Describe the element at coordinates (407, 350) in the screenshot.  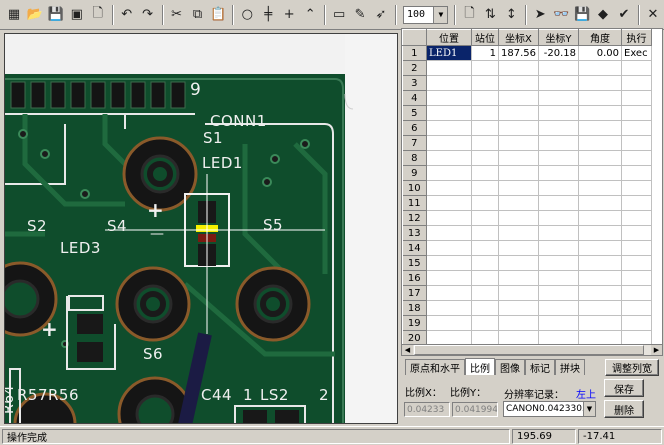
I see `scroll-left-icon: ◀` at that location.